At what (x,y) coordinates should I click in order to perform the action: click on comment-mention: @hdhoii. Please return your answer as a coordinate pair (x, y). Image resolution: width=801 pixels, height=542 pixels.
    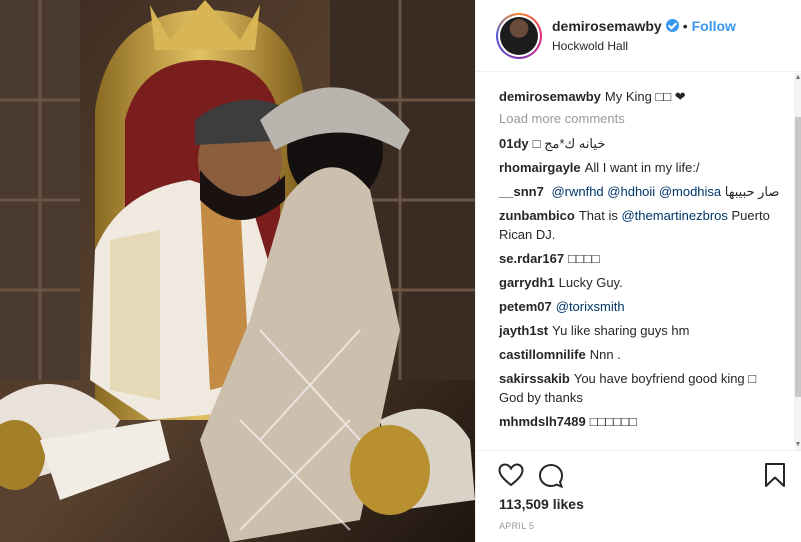
    Looking at the image, I should click on (631, 191).